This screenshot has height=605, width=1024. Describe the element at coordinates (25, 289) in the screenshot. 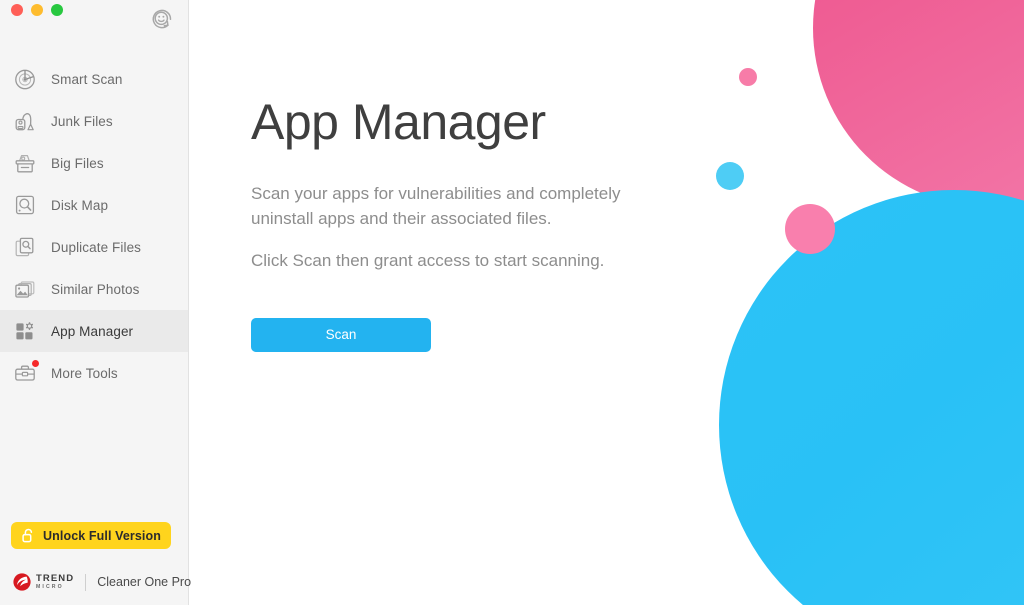

I see `photos-stack-icon` at that location.